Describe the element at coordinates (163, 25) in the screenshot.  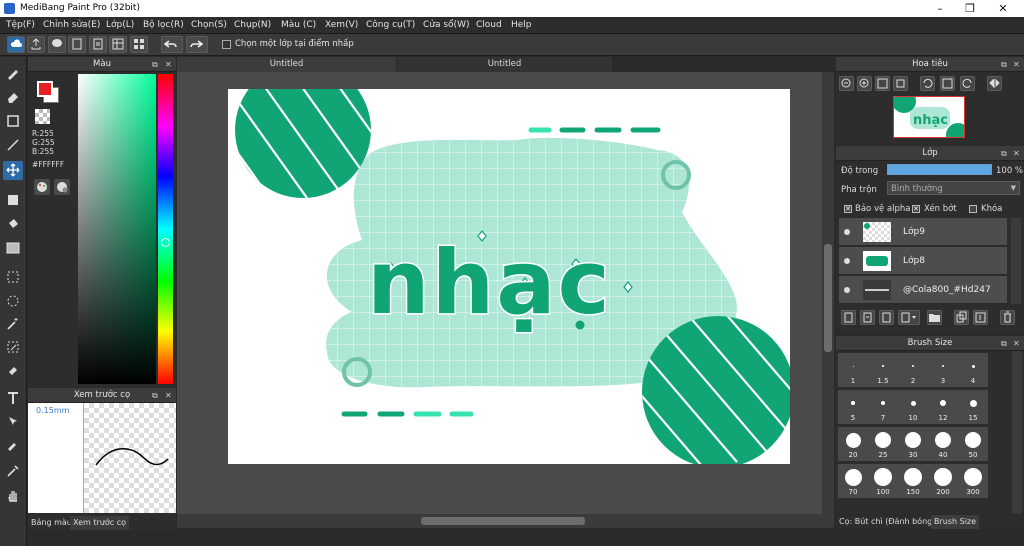
I see `menu-filter: Bộ lọc(R)` at that location.